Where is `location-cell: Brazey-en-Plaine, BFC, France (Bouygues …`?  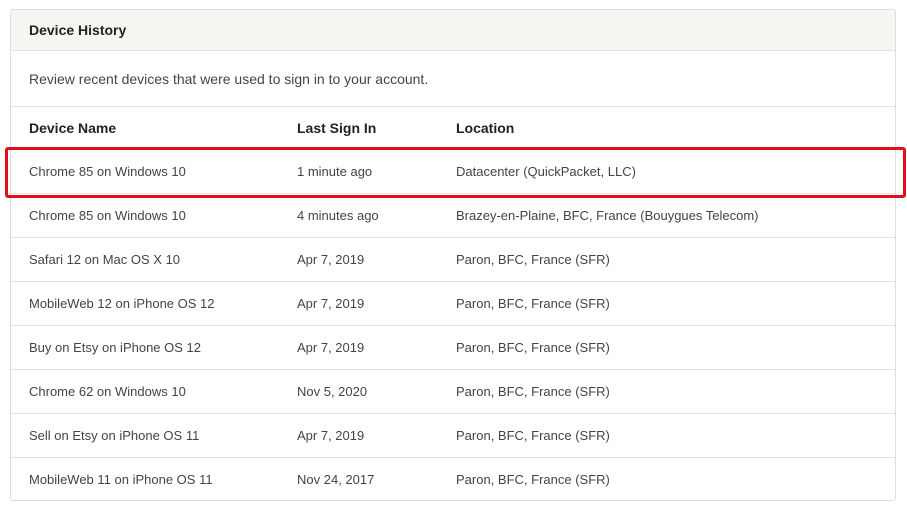
location-cell: Brazey-en-Plaine, BFC, France (Bouygues … is located at coordinates (607, 215).